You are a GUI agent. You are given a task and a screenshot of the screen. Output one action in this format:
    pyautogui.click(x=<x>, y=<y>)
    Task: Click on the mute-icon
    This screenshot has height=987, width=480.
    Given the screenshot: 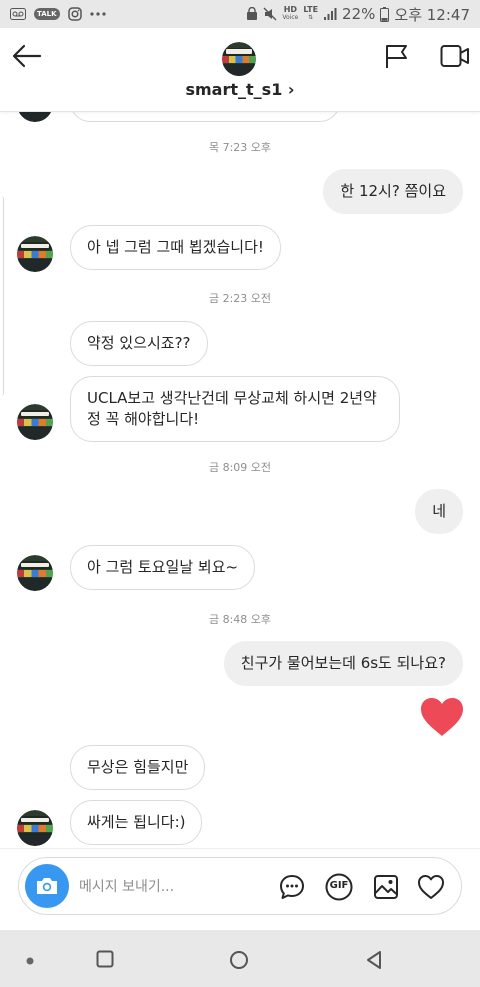 What is the action you would take?
    pyautogui.click(x=270, y=14)
    